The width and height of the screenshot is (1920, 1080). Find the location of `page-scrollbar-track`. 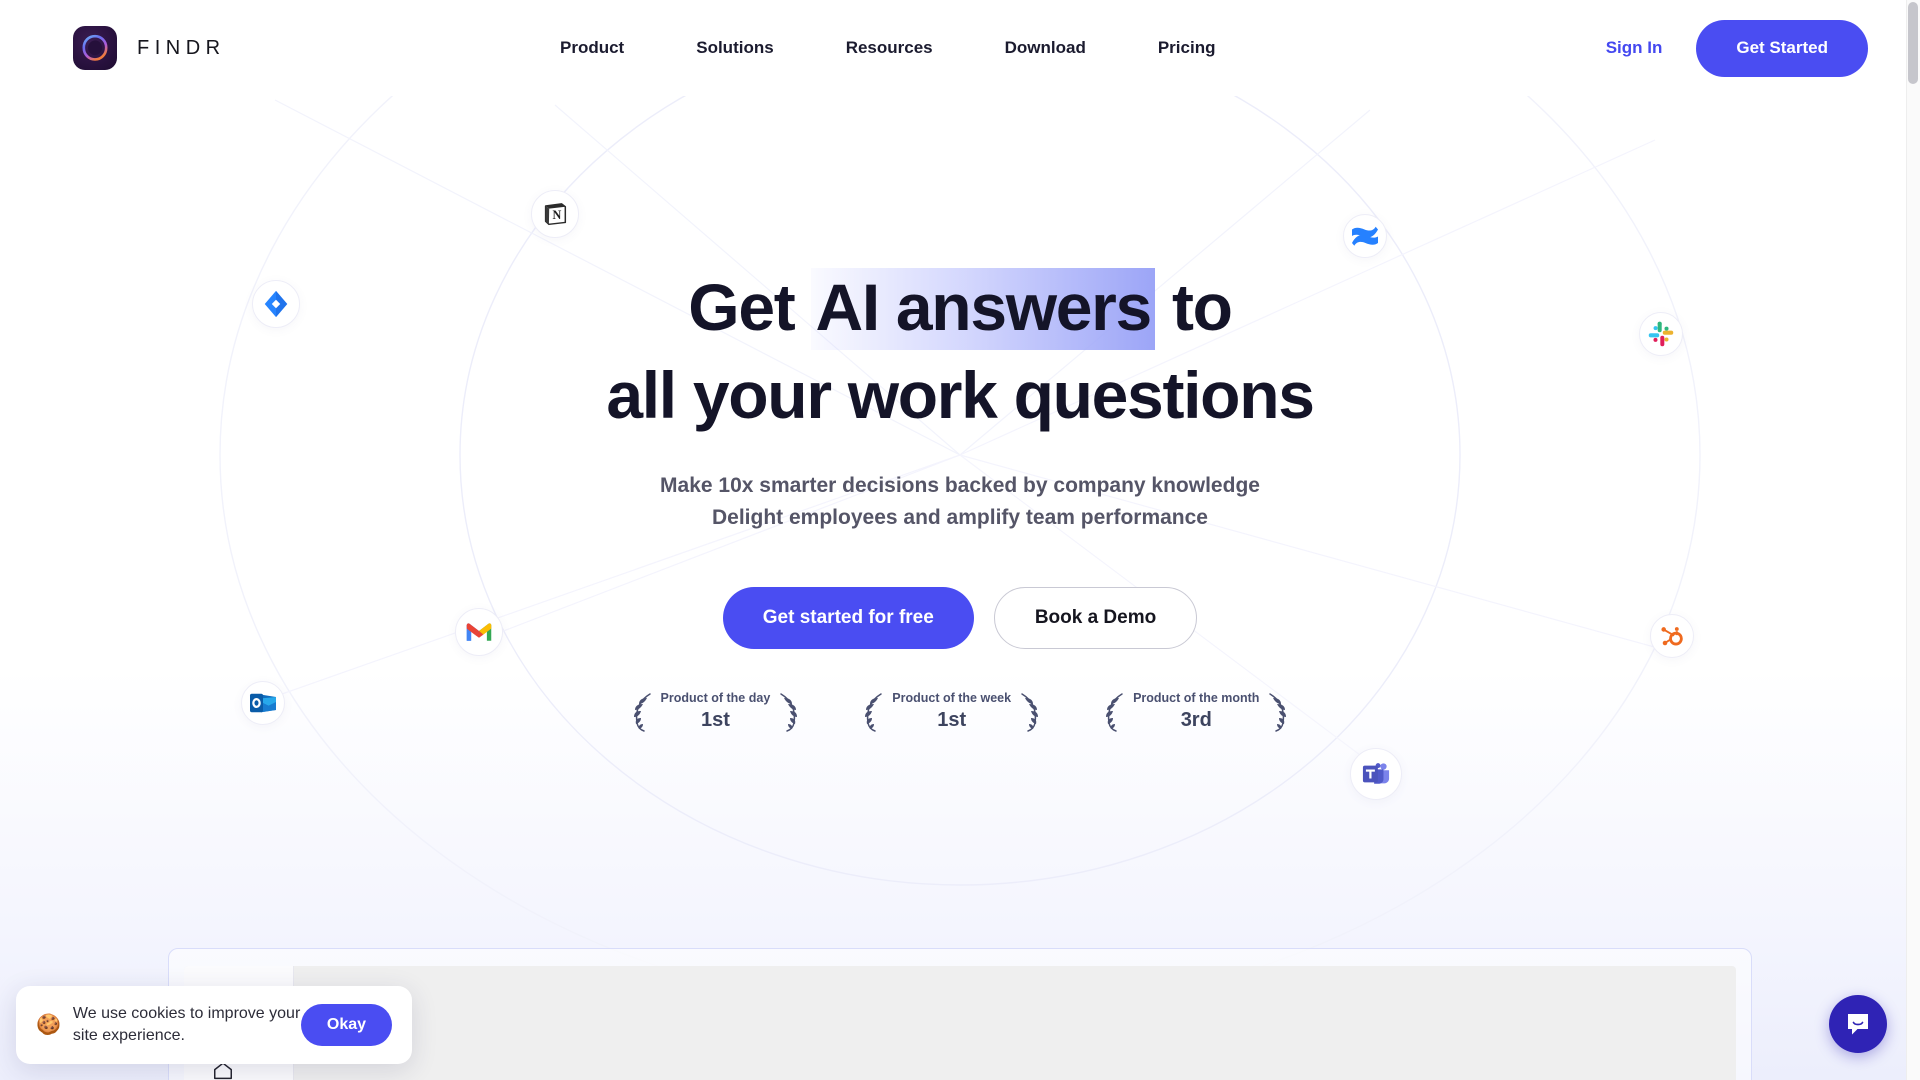

page-scrollbar-track is located at coordinates (1913, 540).